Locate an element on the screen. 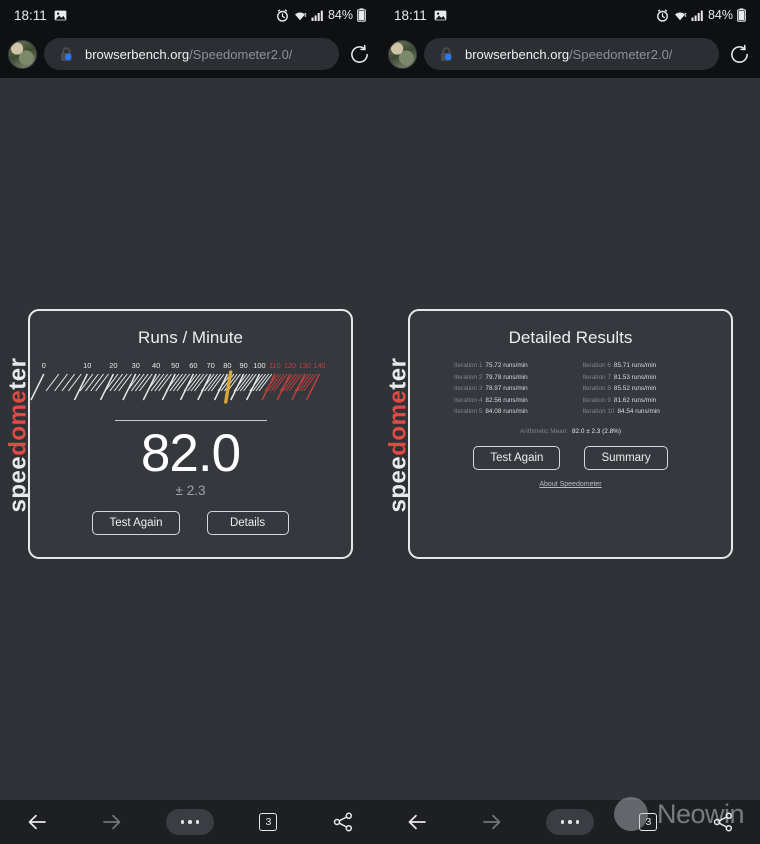 The height and width of the screenshot is (844, 760). wifi-icon is located at coordinates (300, 15).